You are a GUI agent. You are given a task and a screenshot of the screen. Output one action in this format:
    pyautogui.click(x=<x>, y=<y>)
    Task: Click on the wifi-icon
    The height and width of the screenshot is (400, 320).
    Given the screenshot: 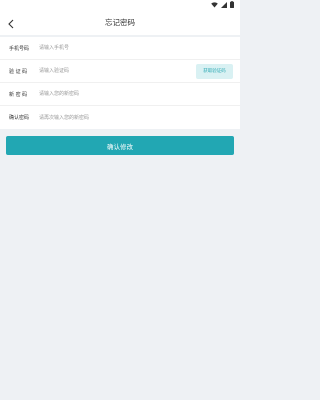 What is the action you would take?
    pyautogui.click(x=214, y=4)
    